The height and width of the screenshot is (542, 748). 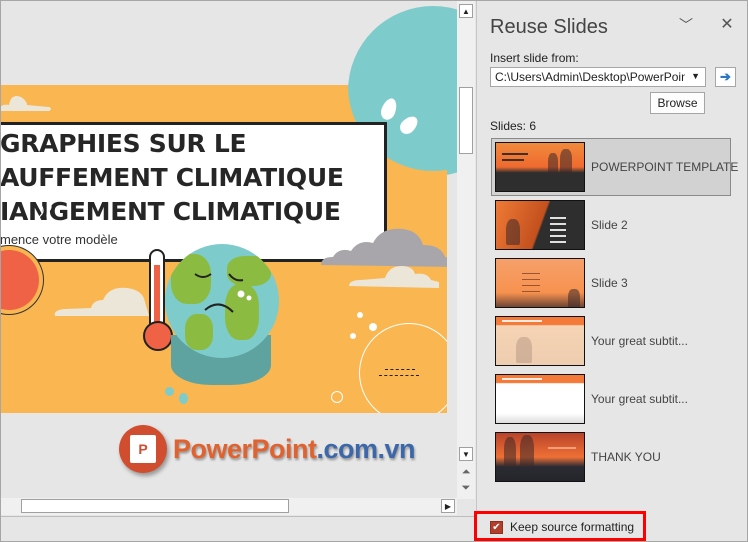 What do you see at coordinates (466, 250) in the screenshot?
I see `vertical-scrollbar: ▲ ▼ ⏶ ⏷` at bounding box center [466, 250].